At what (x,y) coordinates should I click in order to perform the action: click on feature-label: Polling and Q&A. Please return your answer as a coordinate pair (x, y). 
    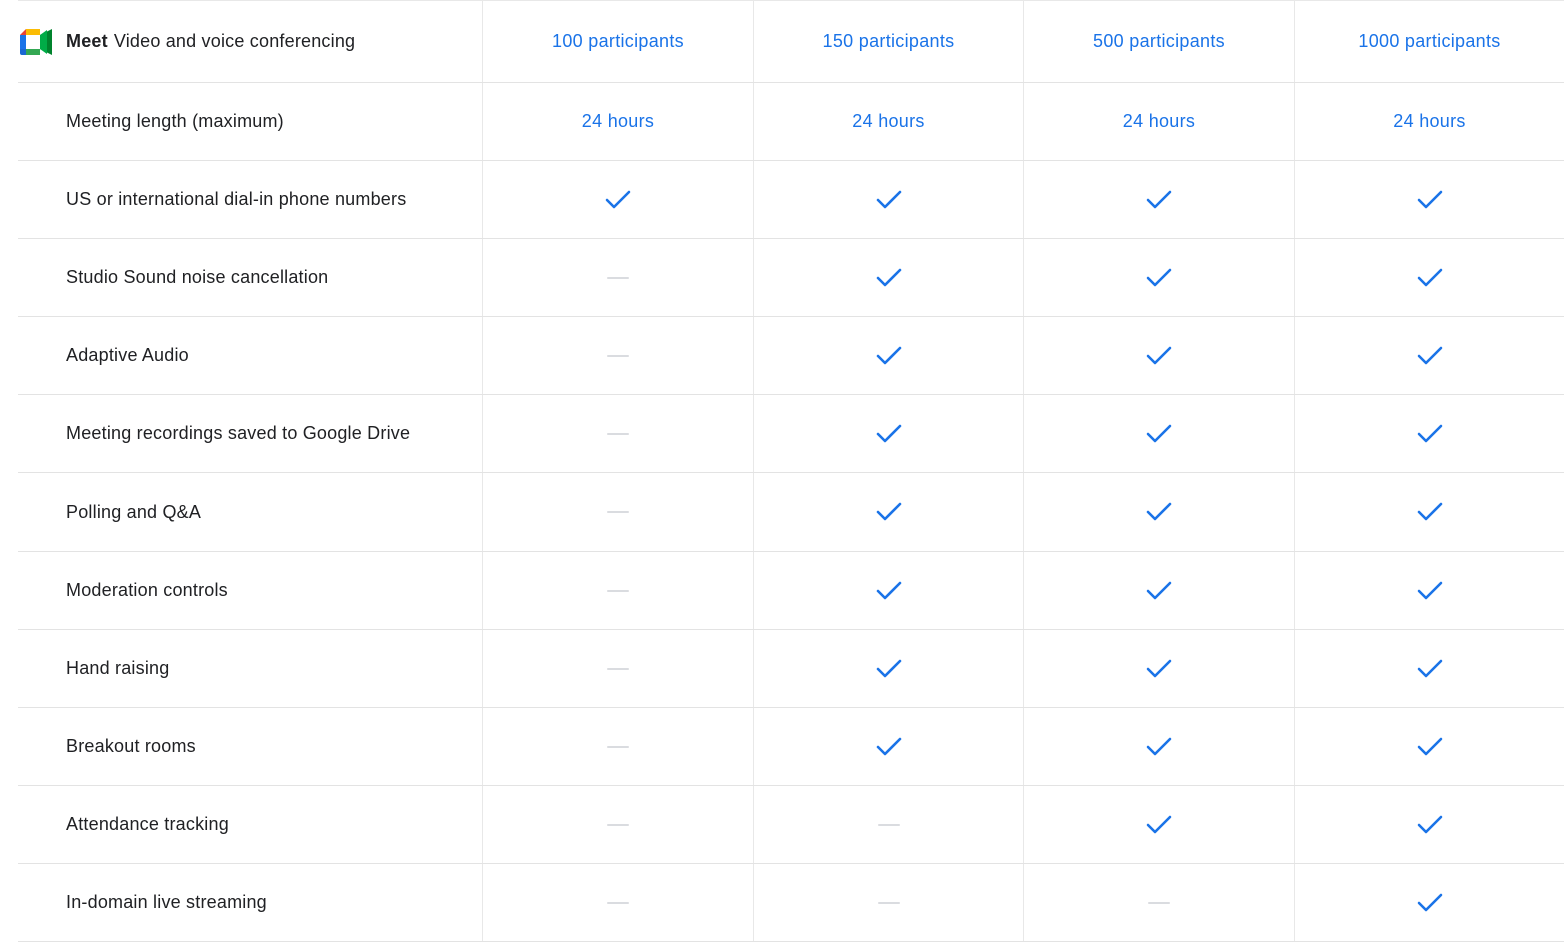
    Looking at the image, I should click on (134, 511).